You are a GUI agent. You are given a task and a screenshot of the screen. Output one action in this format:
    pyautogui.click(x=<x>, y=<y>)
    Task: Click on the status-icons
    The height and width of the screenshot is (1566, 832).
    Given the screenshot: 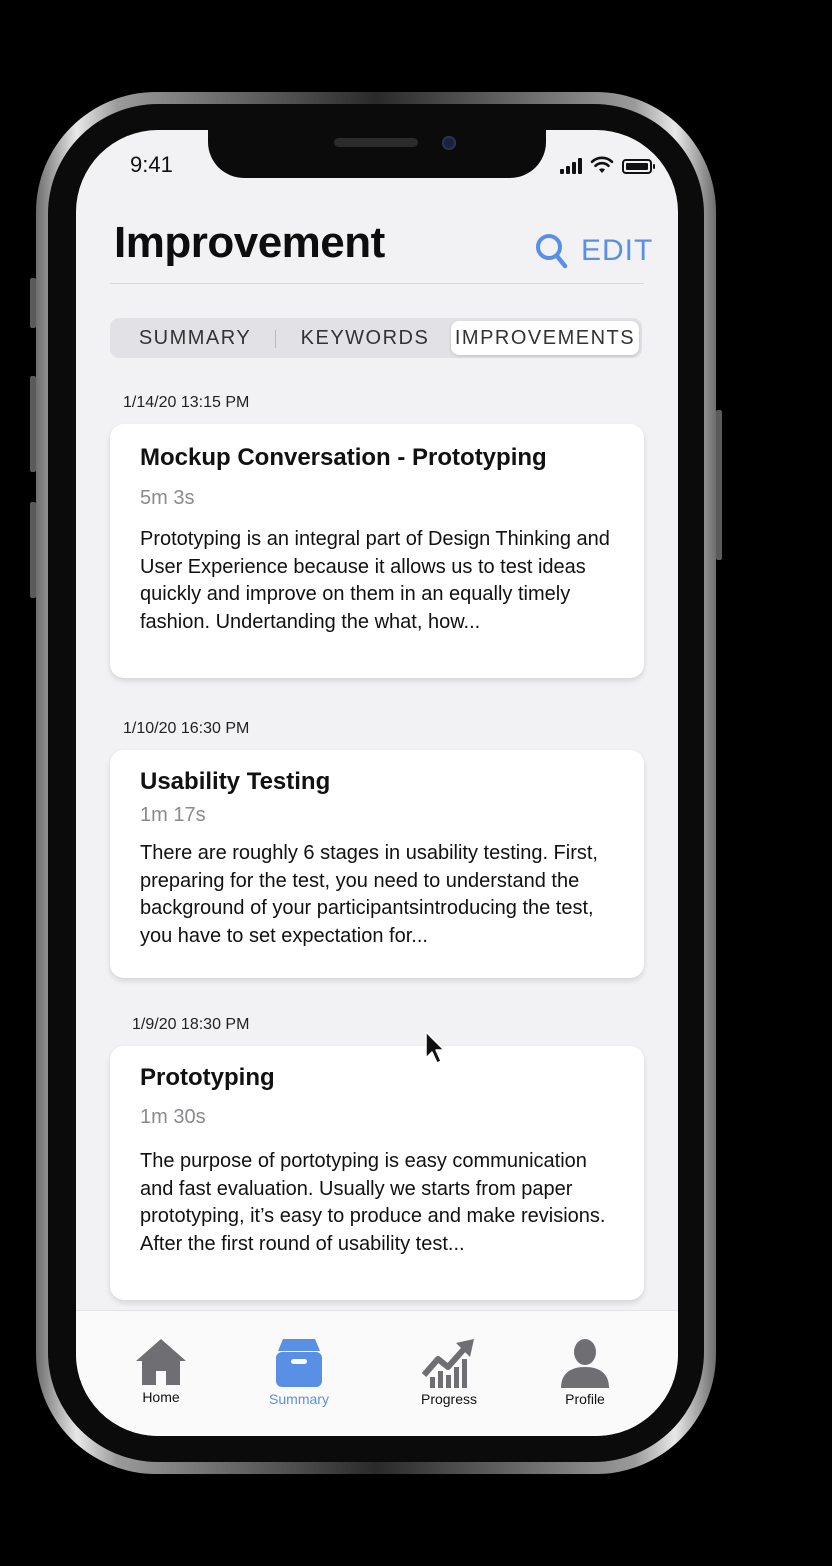 What is the action you would take?
    pyautogui.click(x=607, y=165)
    